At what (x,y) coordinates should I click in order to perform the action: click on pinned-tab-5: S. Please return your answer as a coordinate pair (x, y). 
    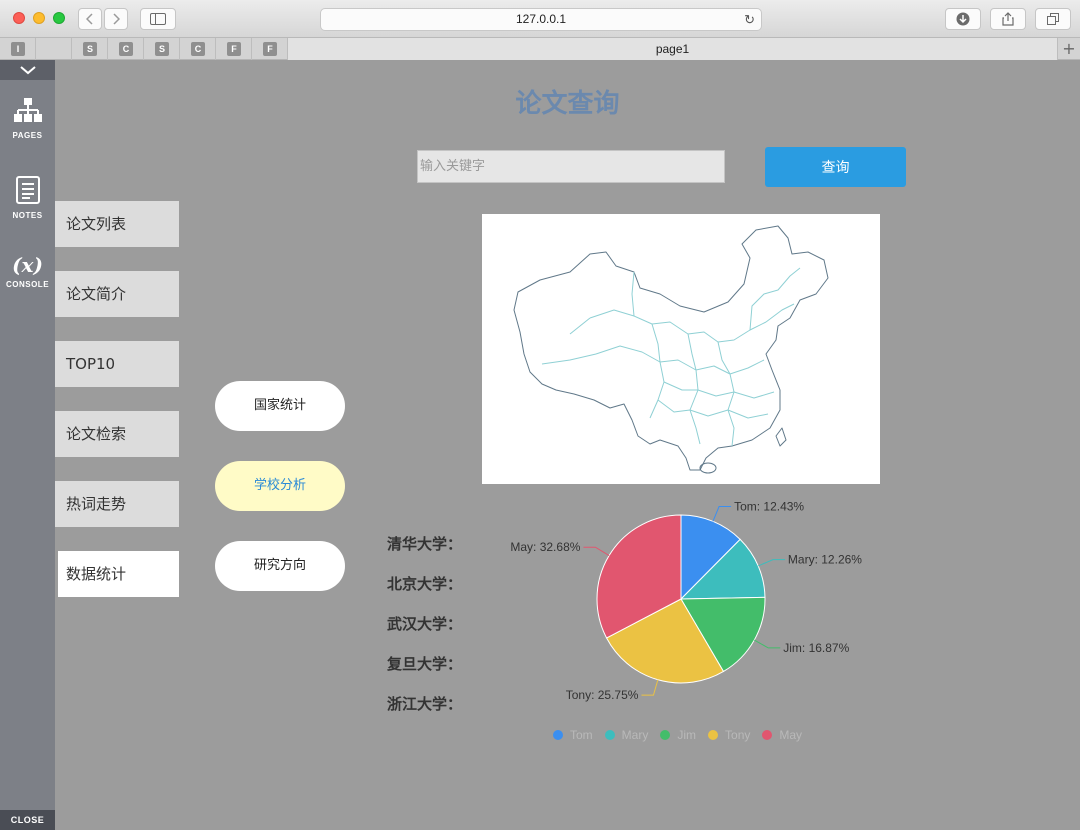
    Looking at the image, I should click on (162, 49).